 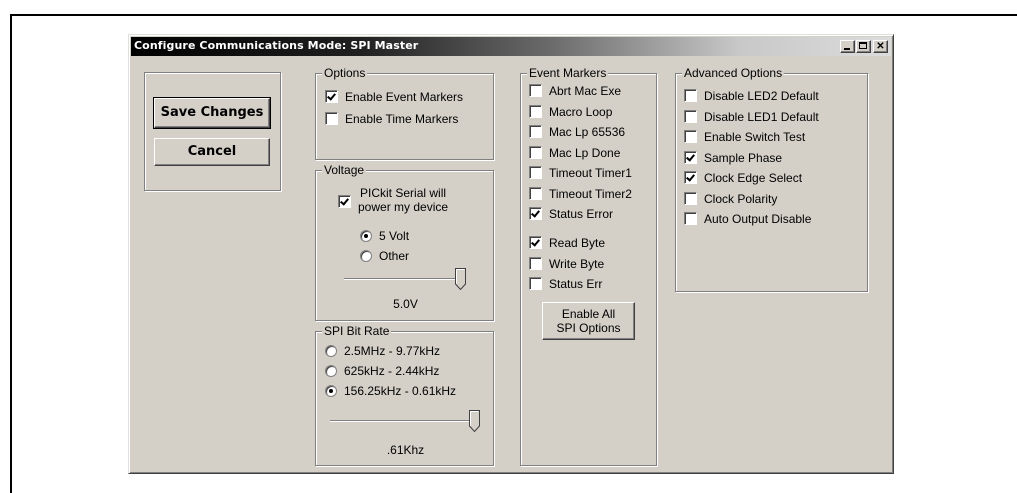 What do you see at coordinates (568, 73) in the screenshot?
I see `event-markers-title: Event Markers` at bounding box center [568, 73].